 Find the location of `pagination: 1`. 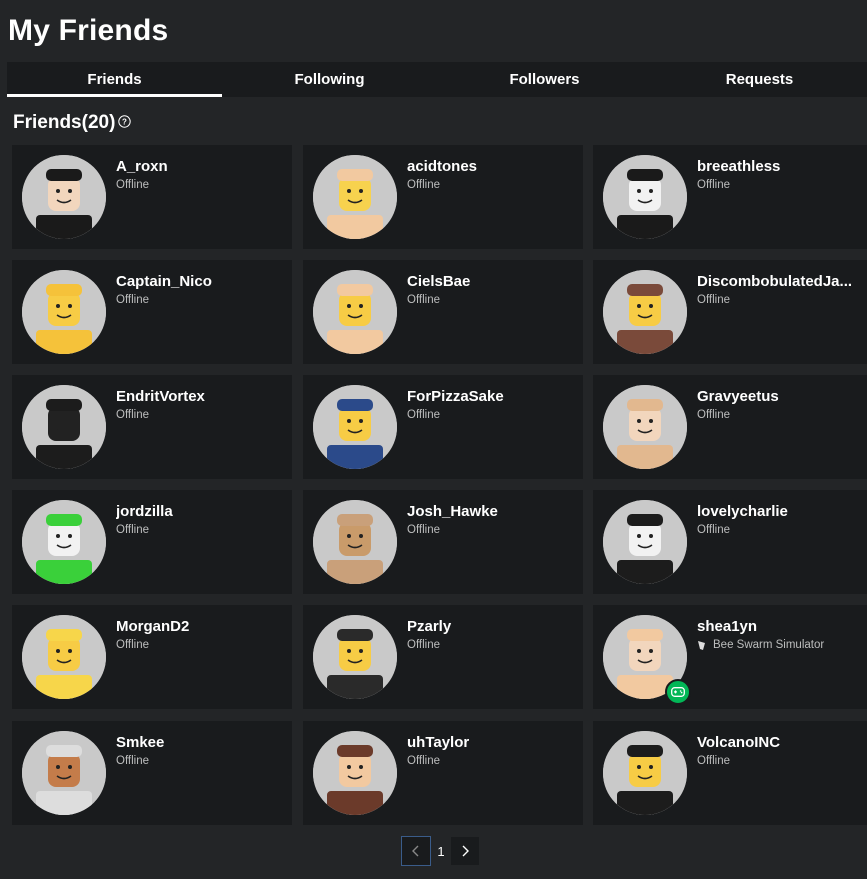

pagination: 1 is located at coordinates (440, 851).